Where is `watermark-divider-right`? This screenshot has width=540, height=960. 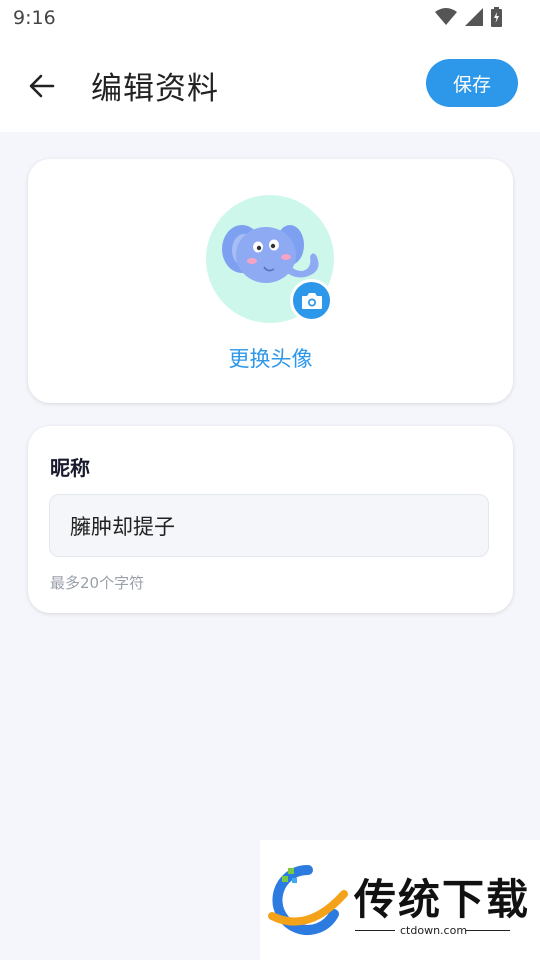 watermark-divider-right is located at coordinates (488, 930).